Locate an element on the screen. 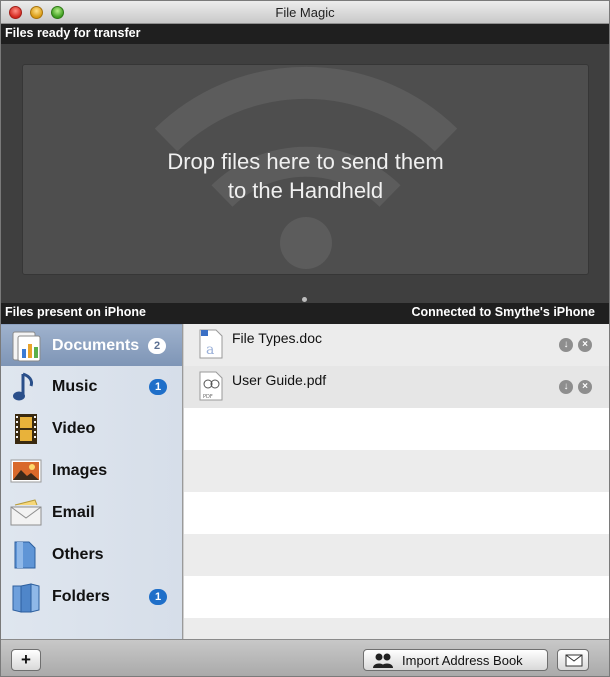 The height and width of the screenshot is (677, 610). doc-file-icon: a is located at coordinates (211, 344).